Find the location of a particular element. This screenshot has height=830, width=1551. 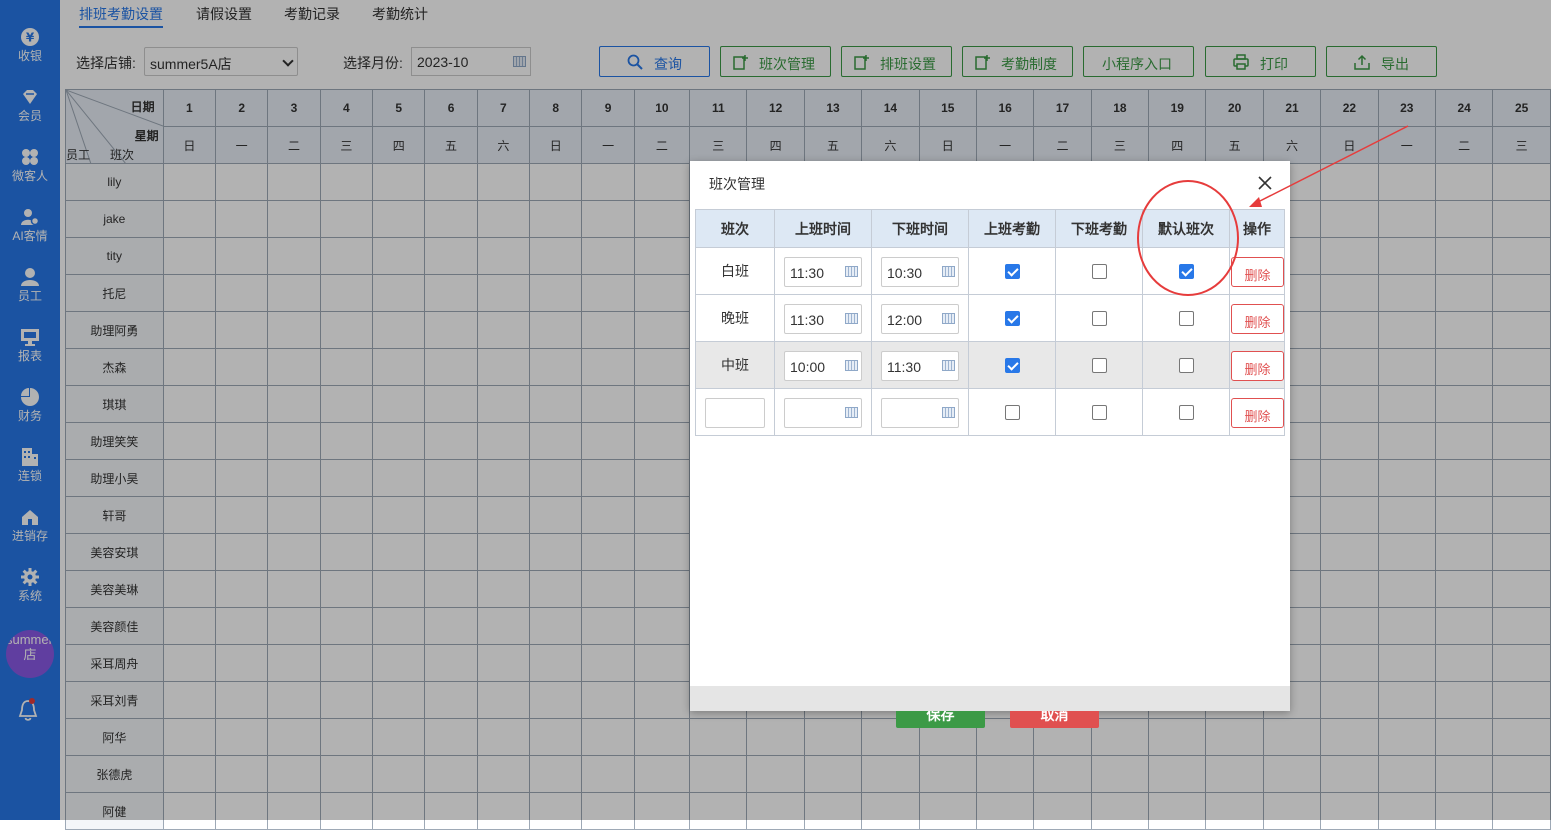

shift-row: 晚班 11:30 12:00 删除 is located at coordinates (990, 318).